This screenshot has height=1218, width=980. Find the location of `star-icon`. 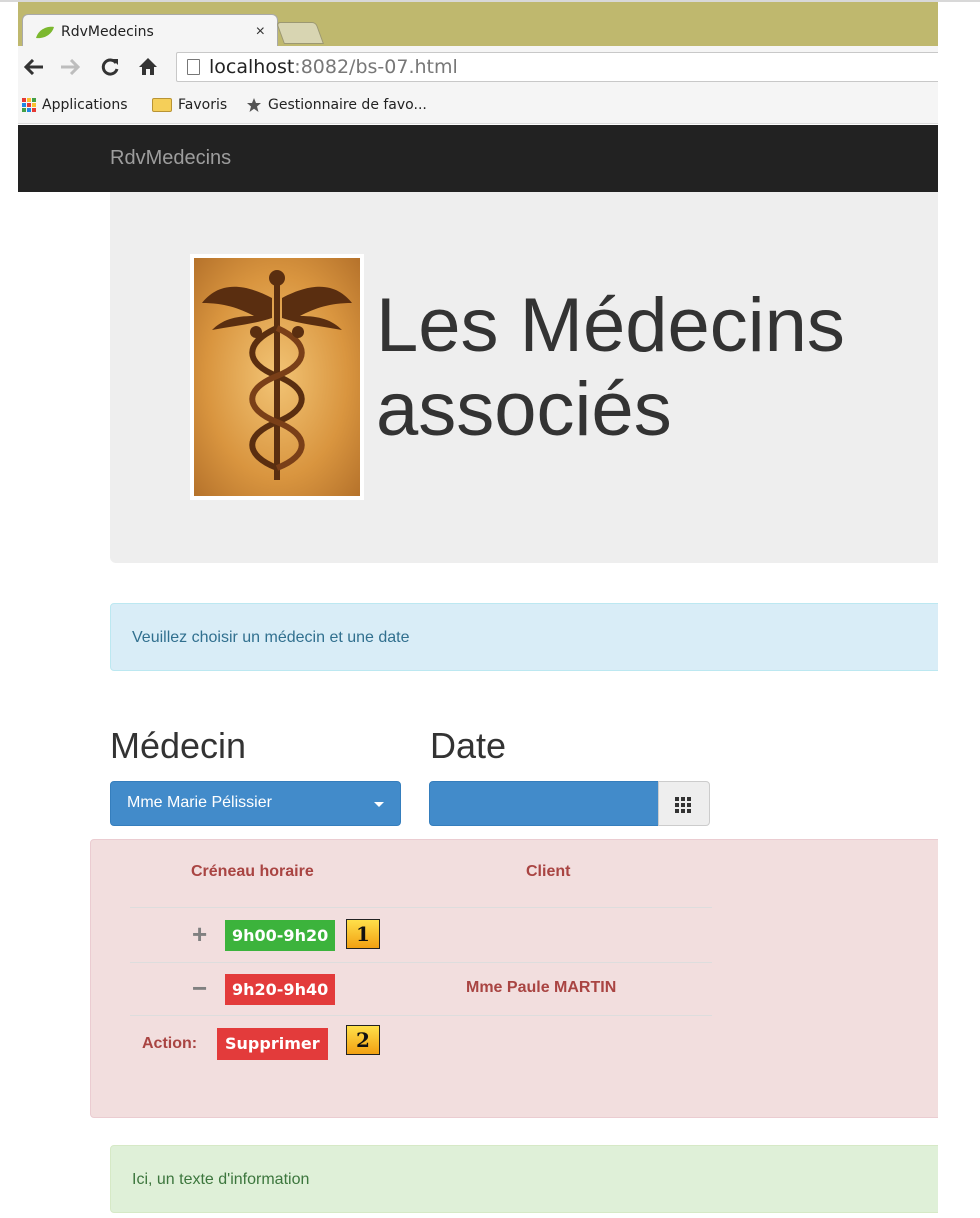

star-icon is located at coordinates (254, 105).